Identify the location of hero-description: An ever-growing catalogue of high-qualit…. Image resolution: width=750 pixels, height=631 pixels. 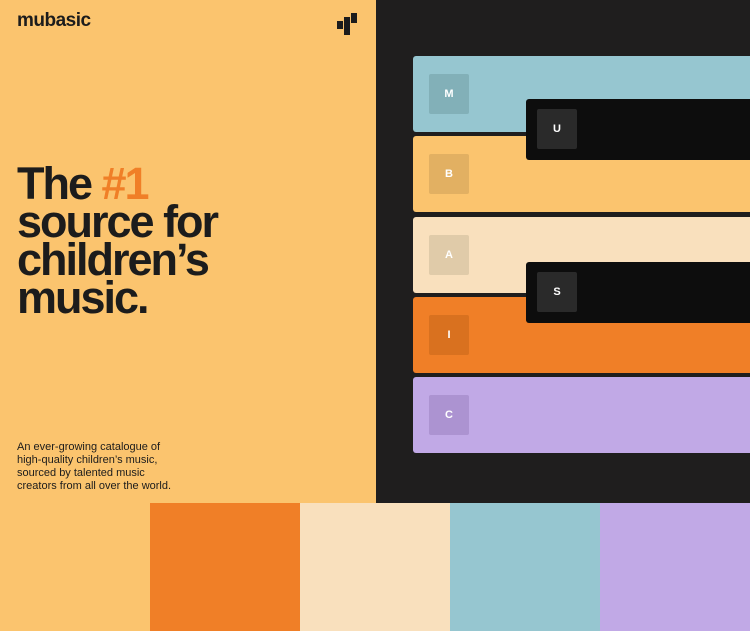
(94, 466).